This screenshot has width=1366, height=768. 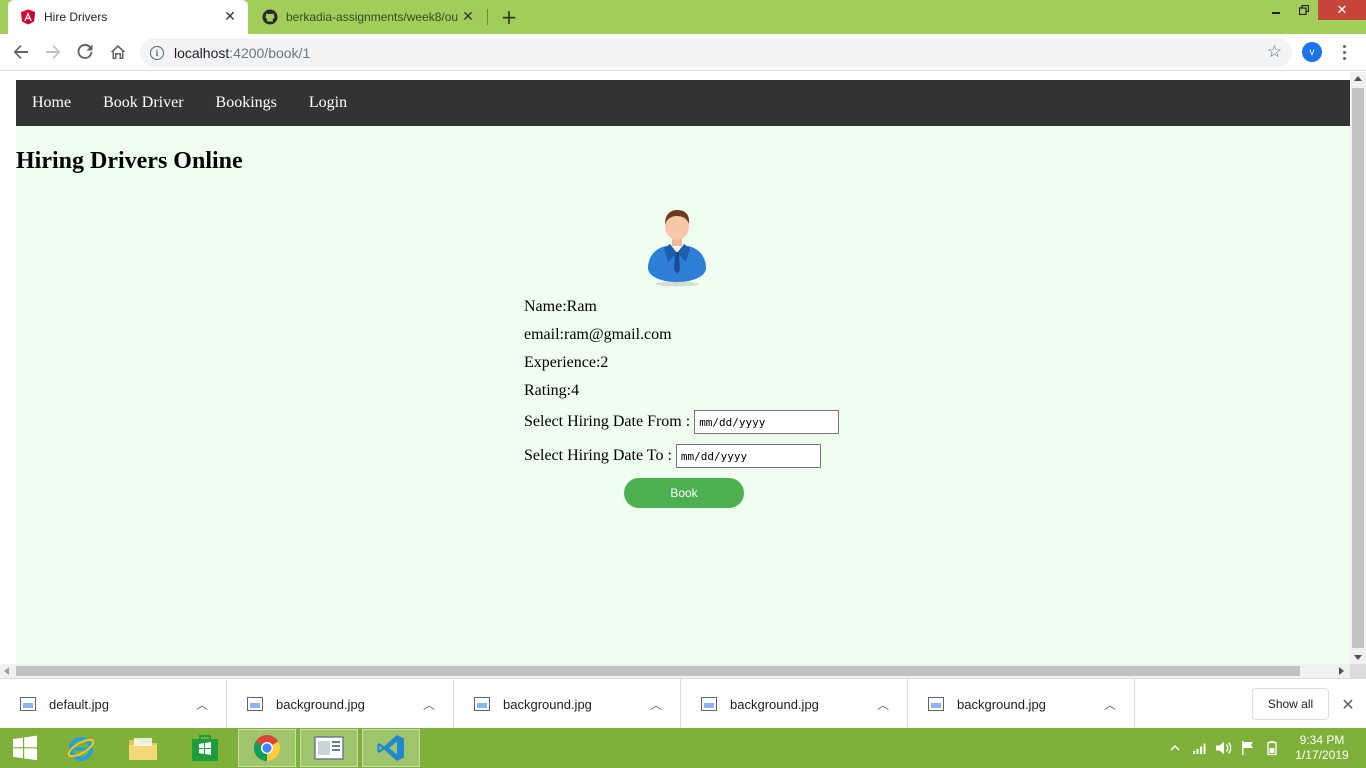 I want to click on driver-experience: Experience:2, so click(x=566, y=362).